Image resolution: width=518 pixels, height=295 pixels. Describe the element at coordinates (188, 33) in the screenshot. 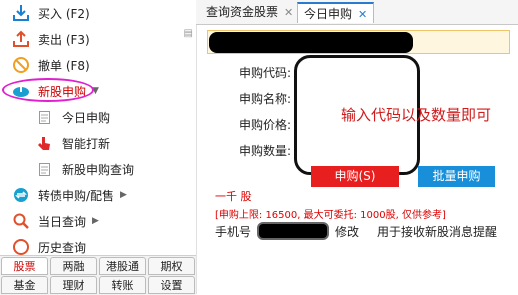

I see `sidebar-collapse-icon: ▤` at that location.